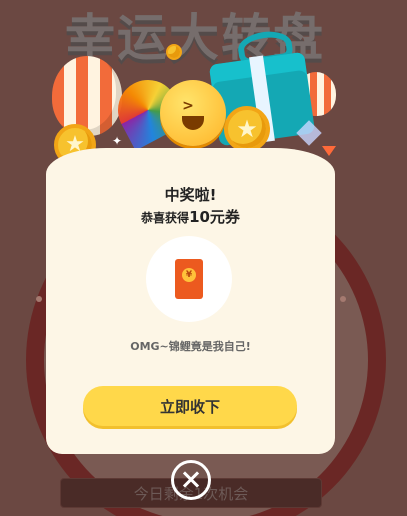 This screenshot has height=516, width=407. What do you see at coordinates (165, 218) in the screenshot?
I see `prize-prefix: 恭喜获得` at bounding box center [165, 218].